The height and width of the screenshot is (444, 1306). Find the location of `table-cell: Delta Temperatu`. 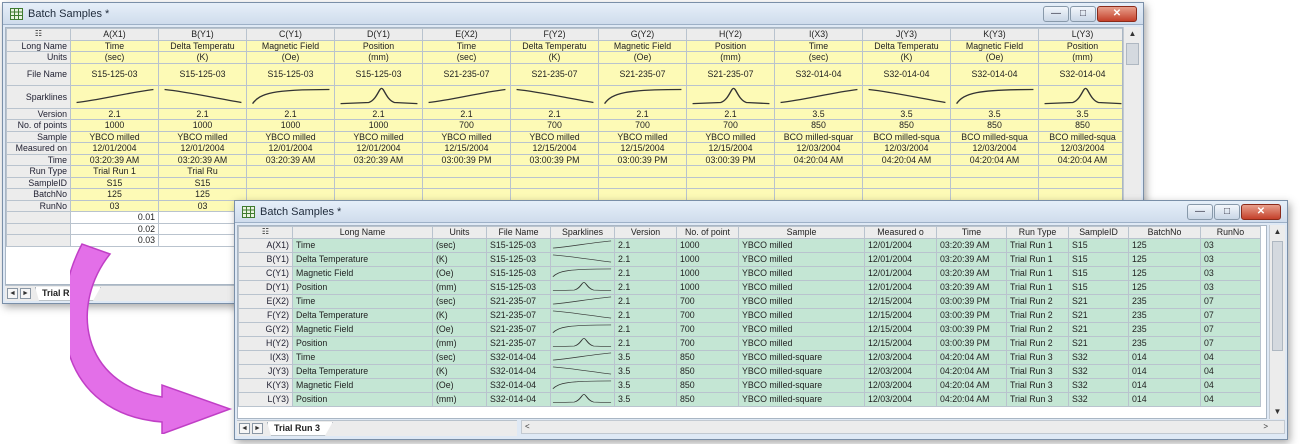

table-cell: Delta Temperatu is located at coordinates (554, 45).